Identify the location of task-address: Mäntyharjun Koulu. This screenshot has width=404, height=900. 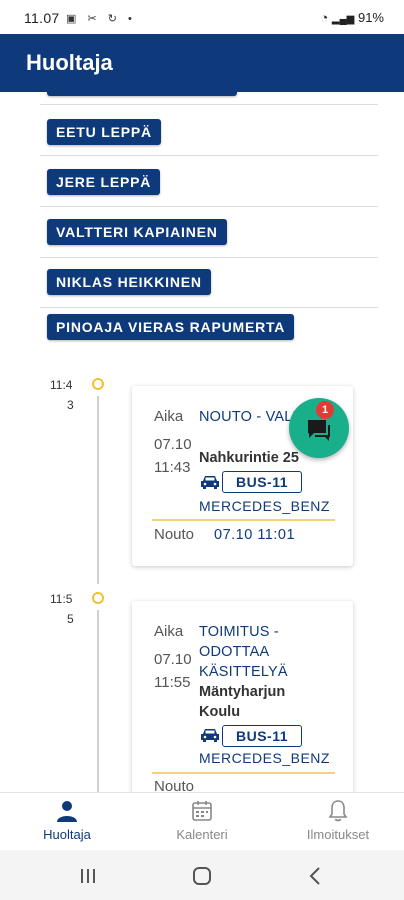
(242, 702).